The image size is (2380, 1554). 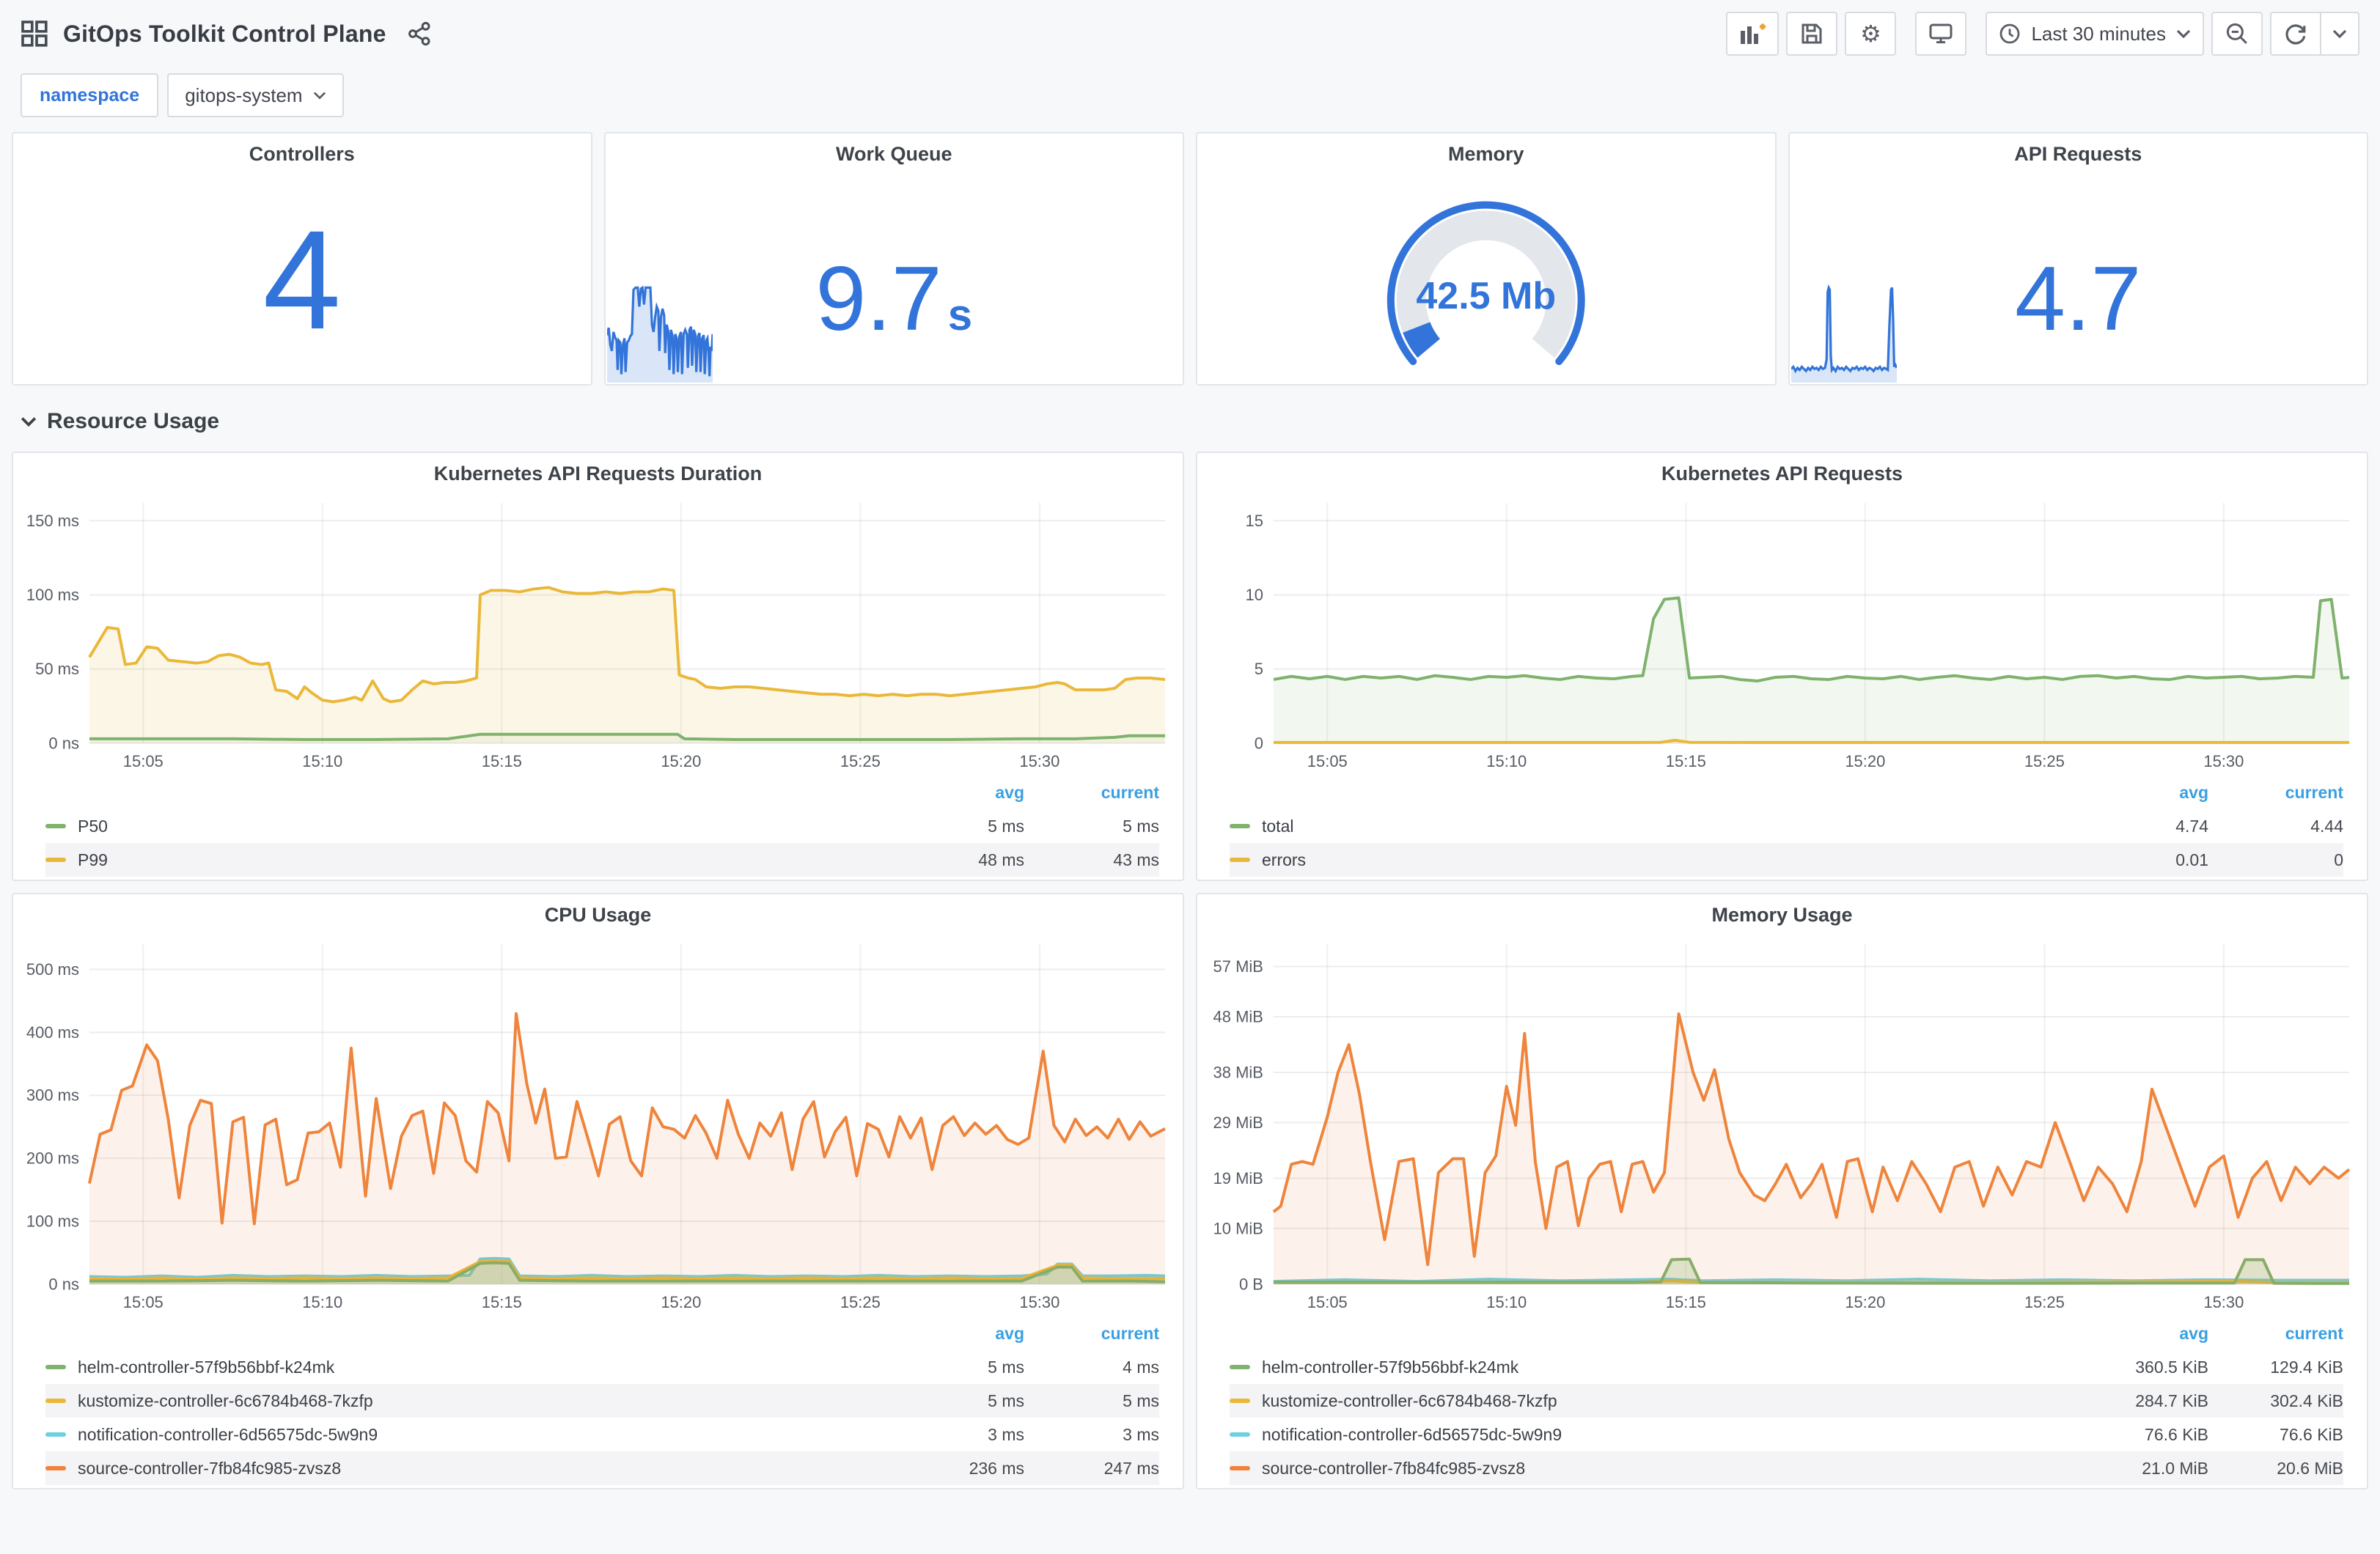 What do you see at coordinates (53, 1158) in the screenshot?
I see `svg-text: 200 ms` at bounding box center [53, 1158].